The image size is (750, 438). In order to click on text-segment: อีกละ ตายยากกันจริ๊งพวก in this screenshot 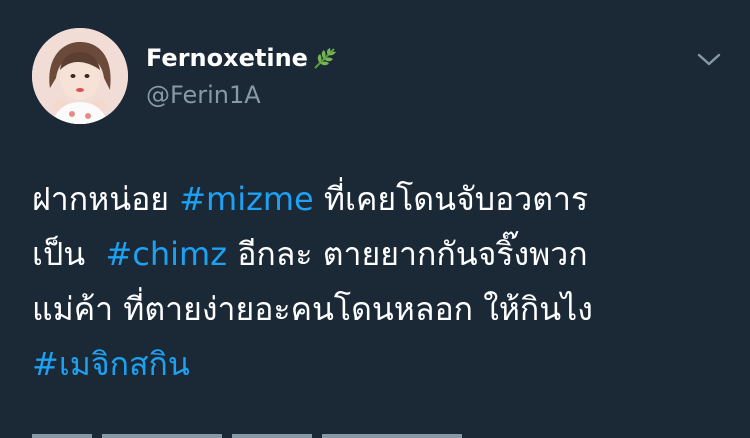, I will do `click(407, 254)`.